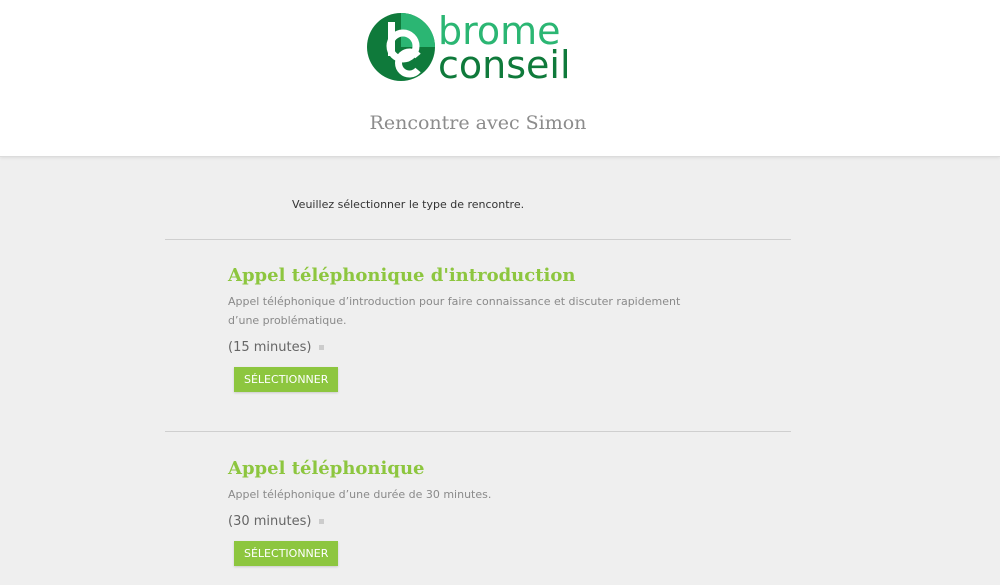 This screenshot has height=585, width=1000. What do you see at coordinates (463, 469) in the screenshot?
I see `meeting-title: Appel téléphonique` at bounding box center [463, 469].